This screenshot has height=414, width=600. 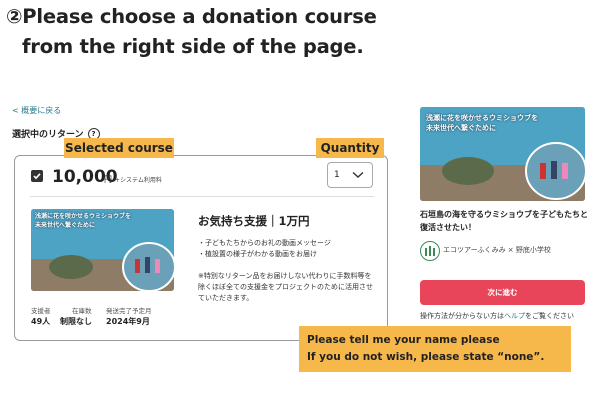 What do you see at coordinates (337, 175) in the screenshot?
I see `quantity-value: 1` at bounding box center [337, 175].